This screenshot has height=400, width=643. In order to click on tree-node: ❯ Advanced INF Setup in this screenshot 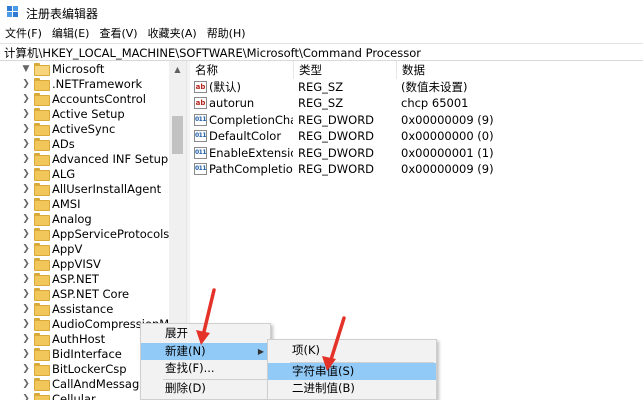, I will do `click(94, 158)`.